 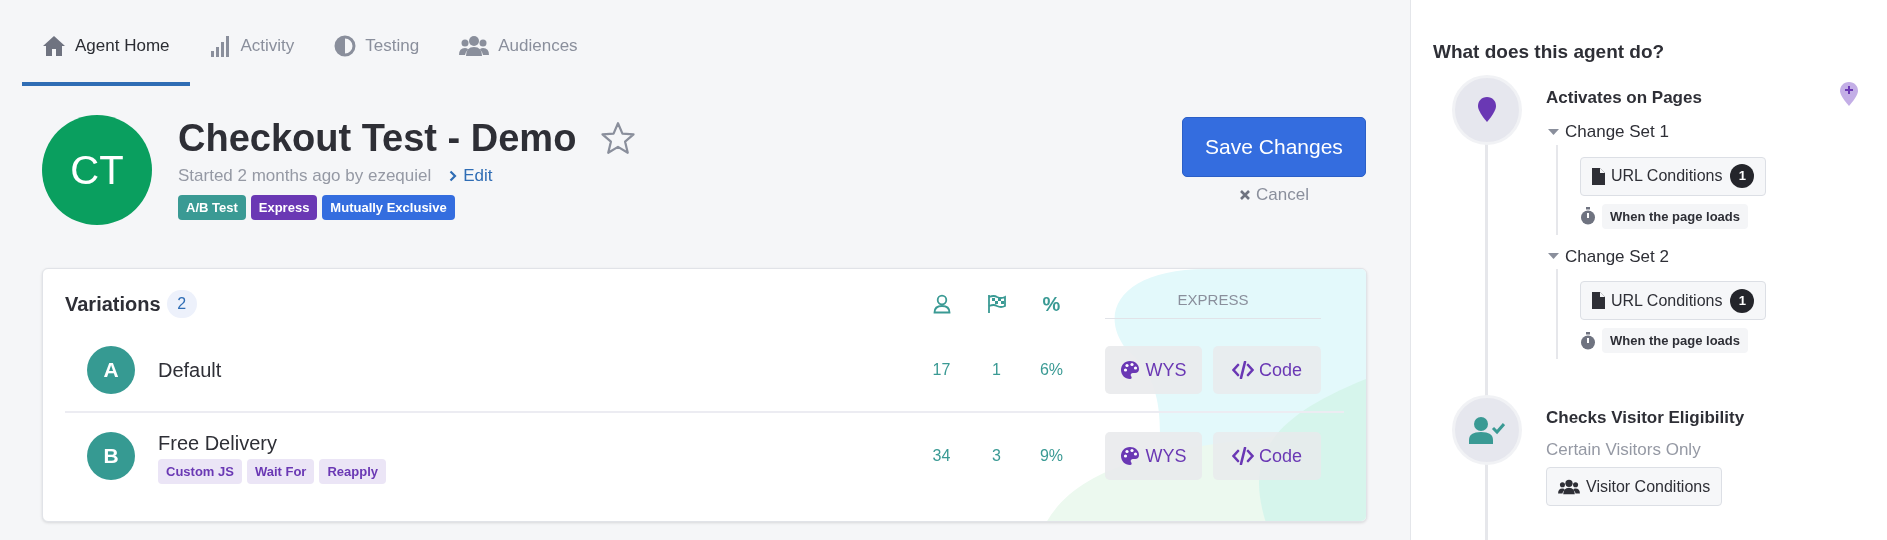 I want to click on agent-title: Checkout Test - Demo, so click(x=377, y=138).